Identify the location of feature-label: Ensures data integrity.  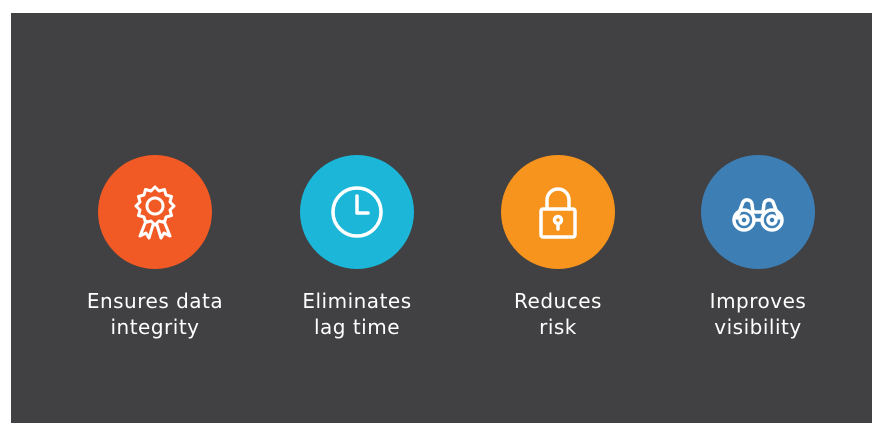
(155, 314).